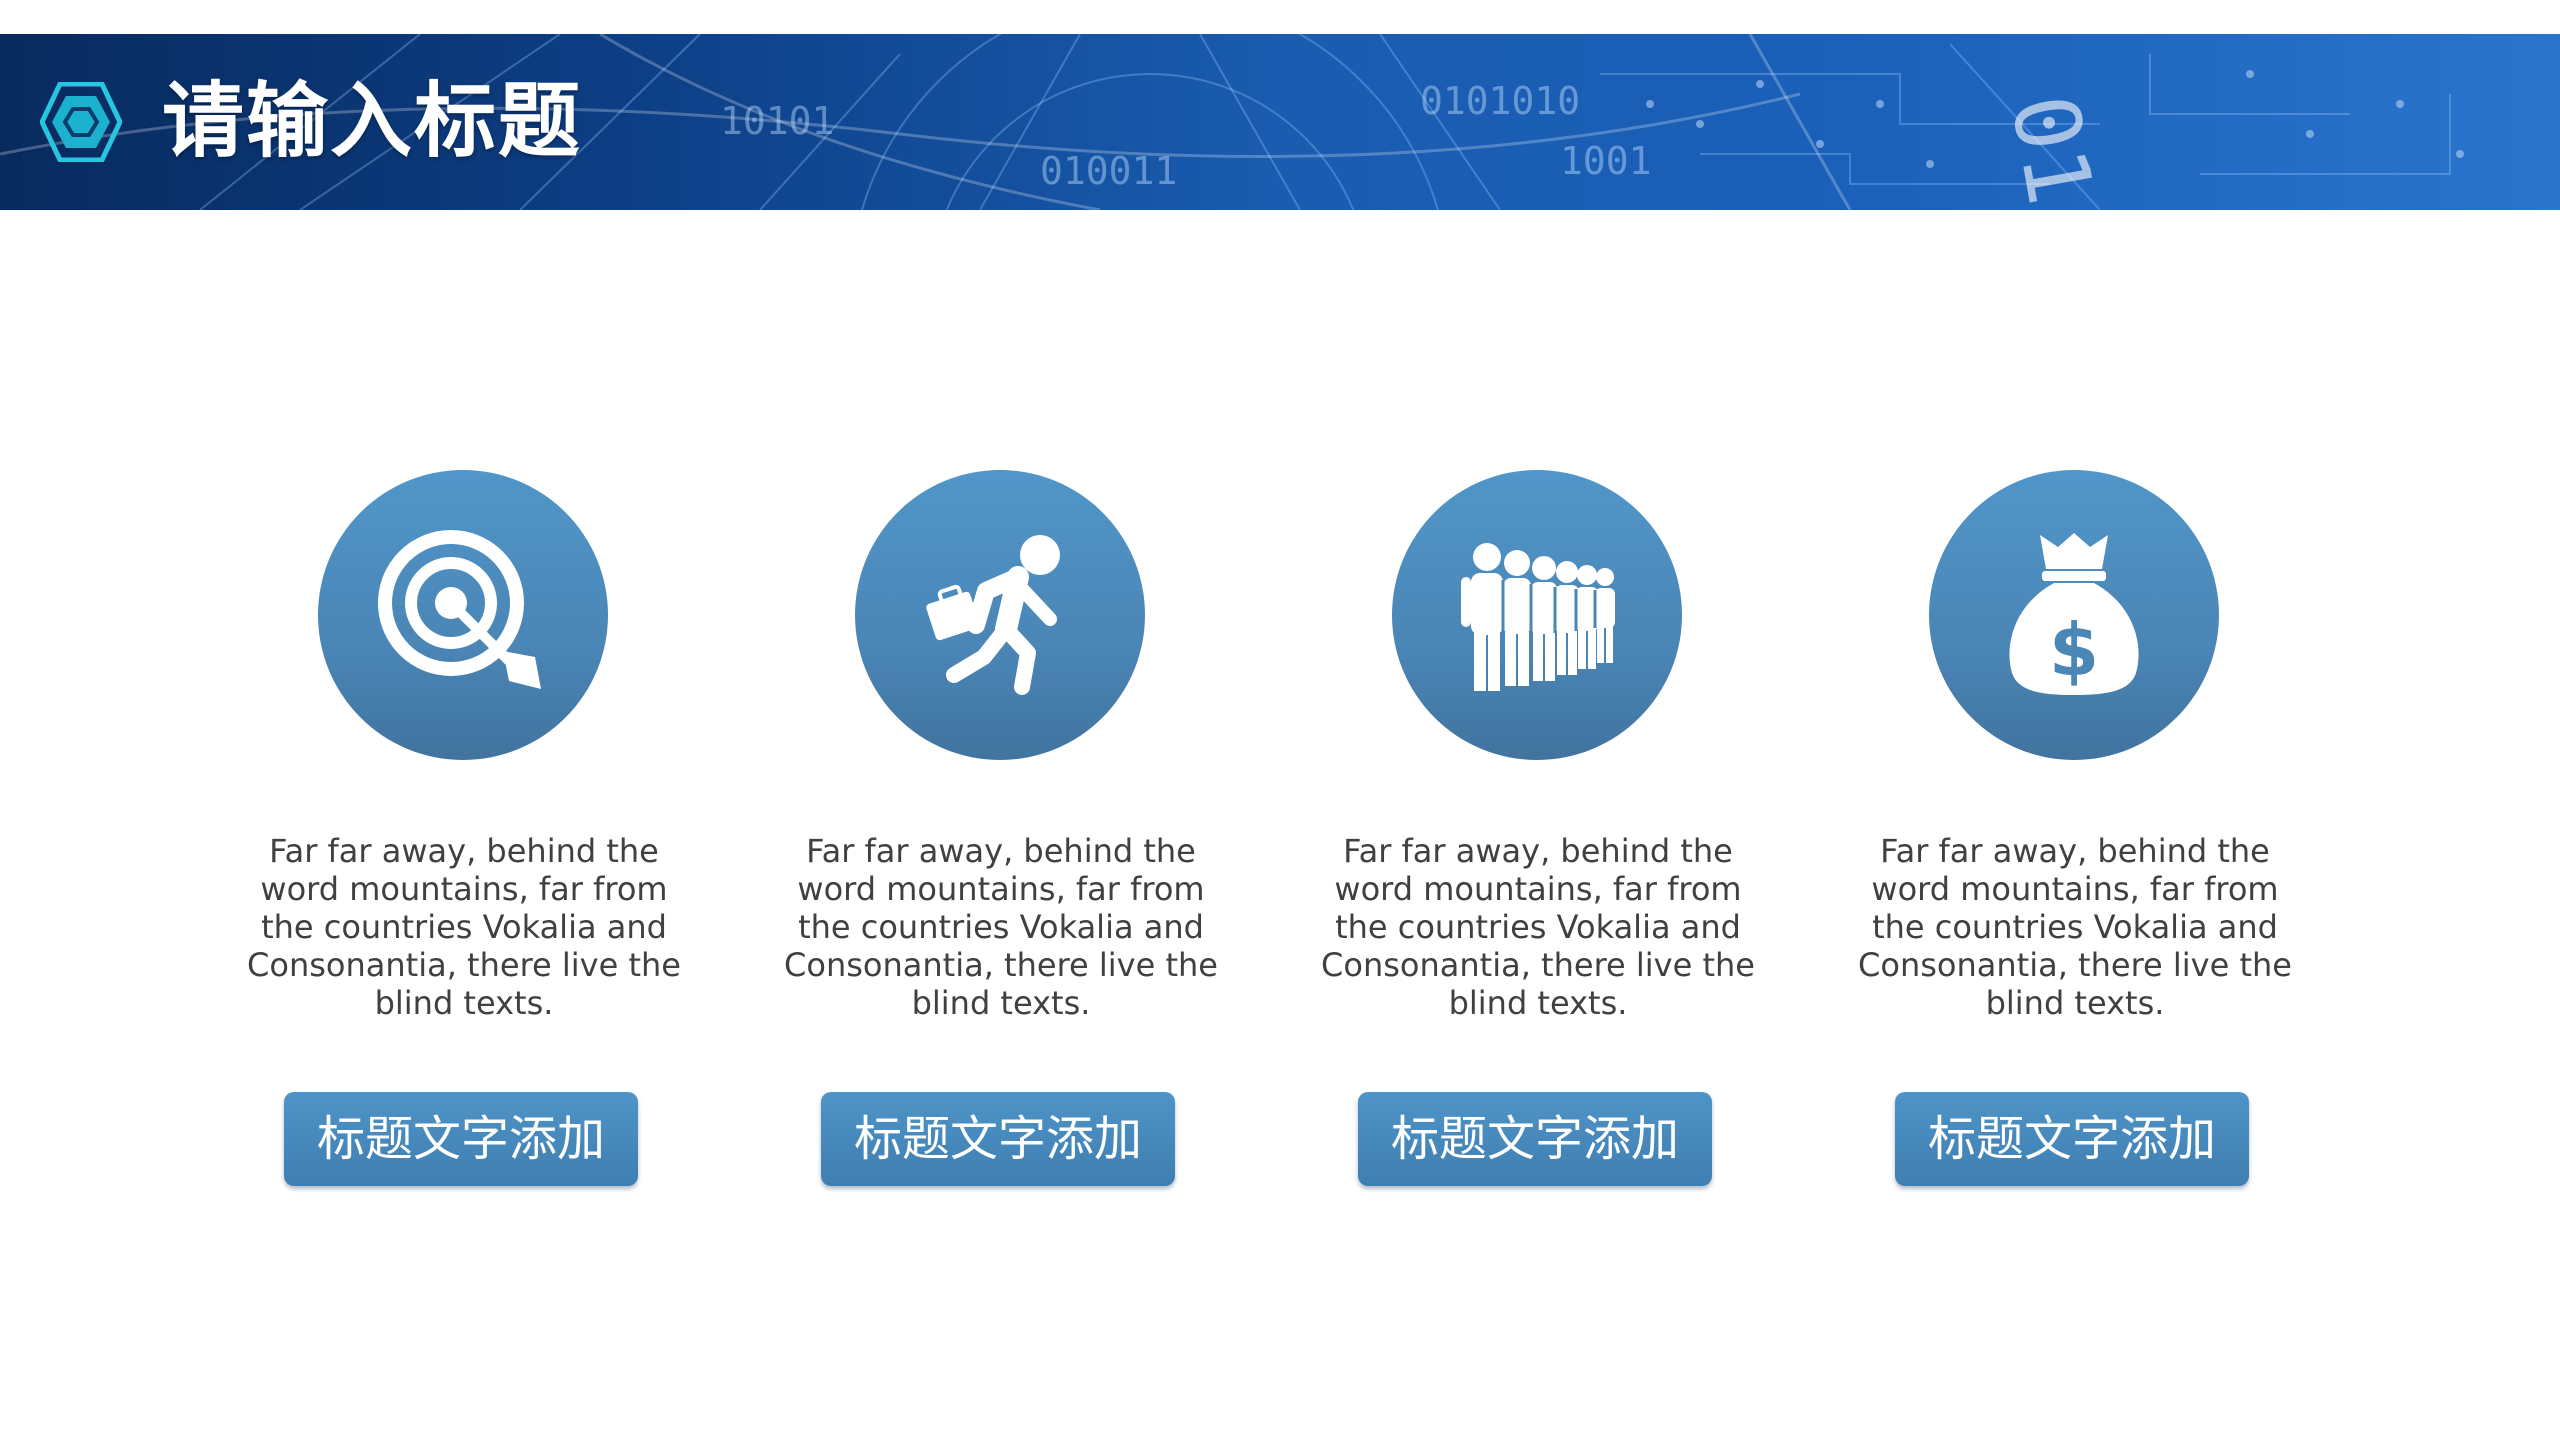  What do you see at coordinates (372, 121) in the screenshot?
I see `page-title: 请输入标题` at bounding box center [372, 121].